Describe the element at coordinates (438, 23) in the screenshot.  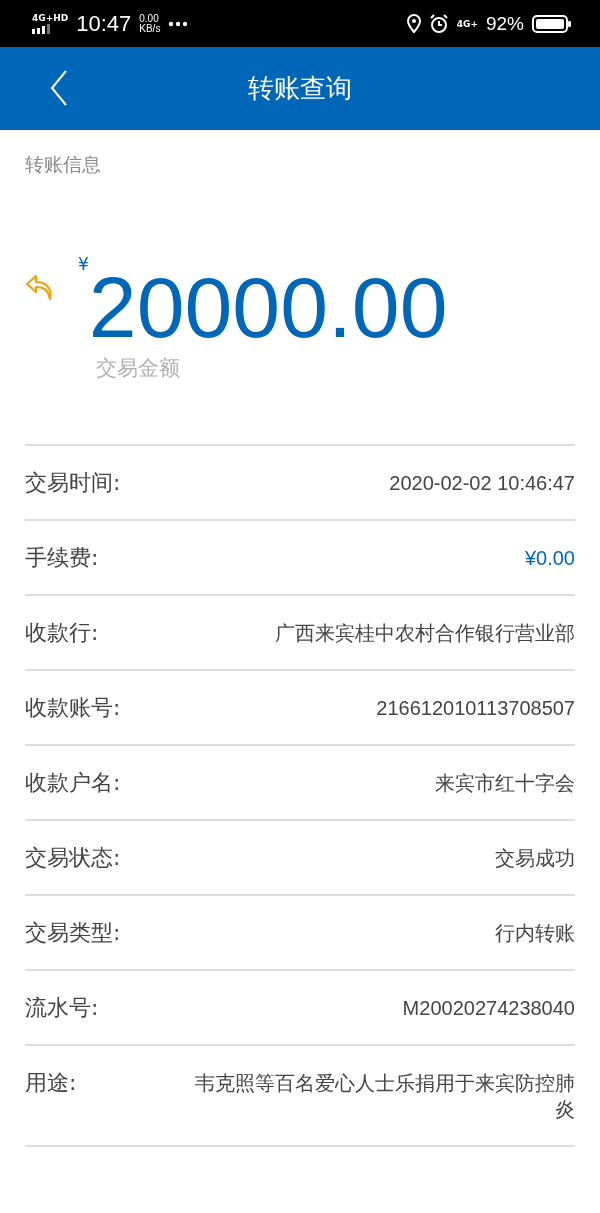
I see `alarm-icon` at that location.